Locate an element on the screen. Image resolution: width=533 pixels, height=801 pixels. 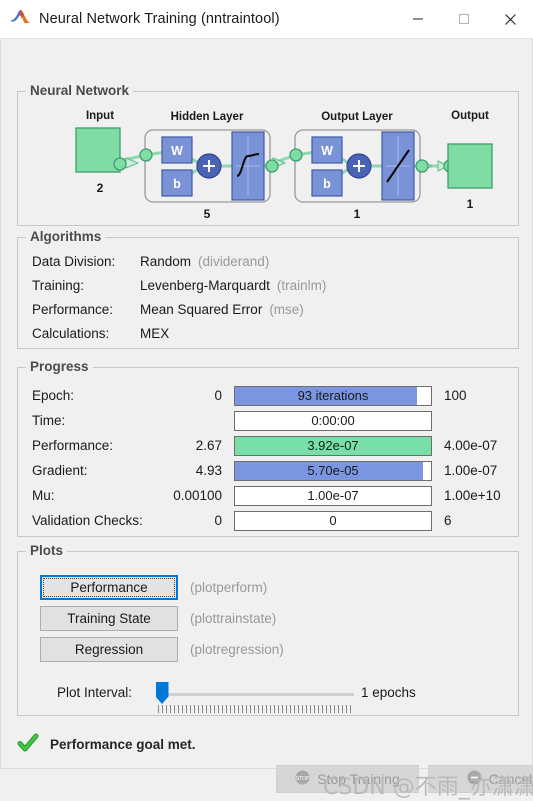
progress-group-title: Progress is located at coordinates (59, 366).